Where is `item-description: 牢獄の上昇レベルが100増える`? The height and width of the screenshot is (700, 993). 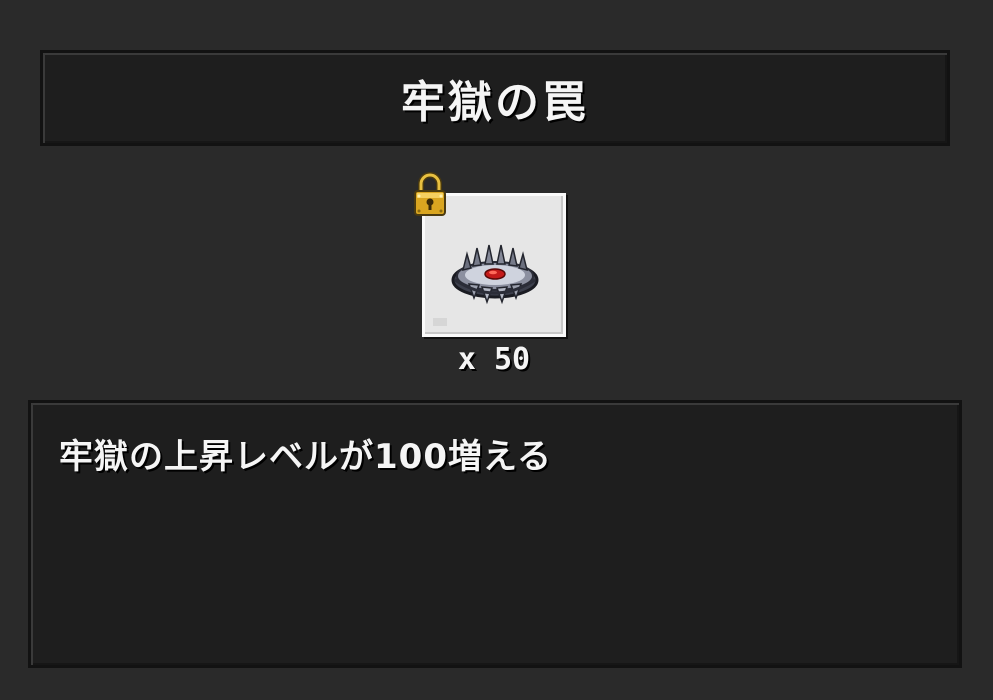 item-description: 牢獄の上昇レベルが100増える is located at coordinates (305, 457).